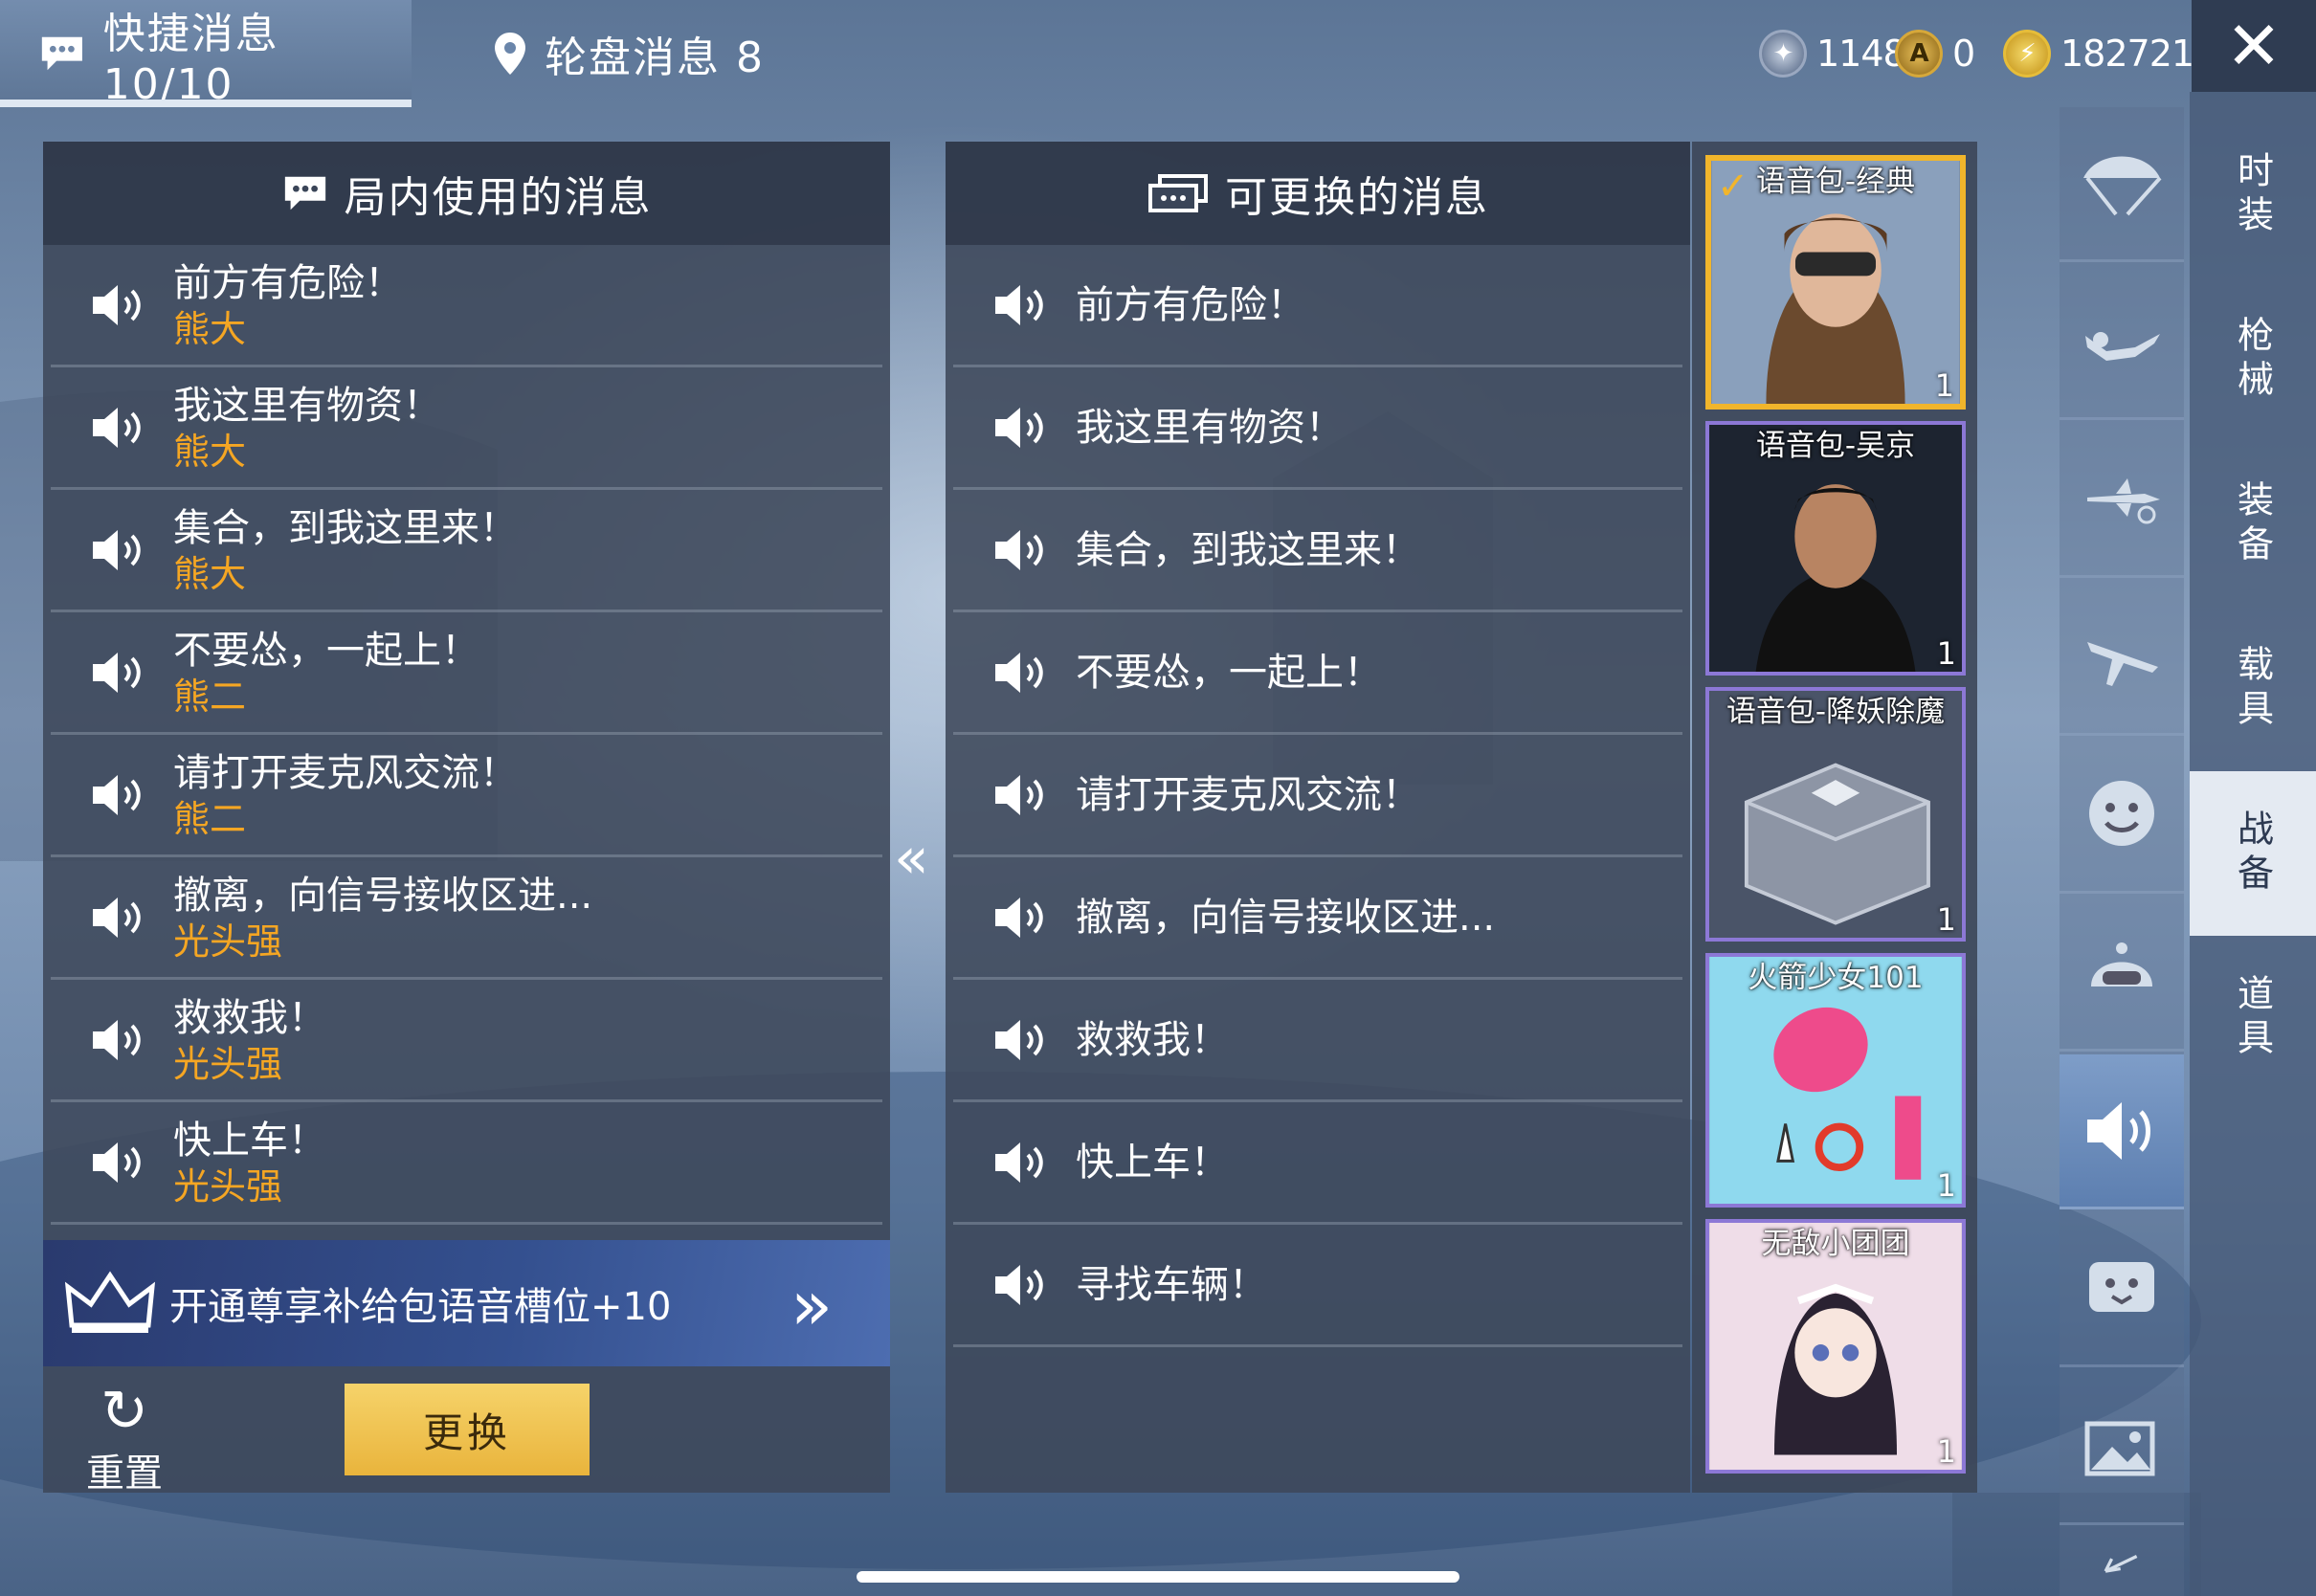  What do you see at coordinates (307, 428) in the screenshot?
I see `message-texts: 我这里有物资！ 熊大` at bounding box center [307, 428].